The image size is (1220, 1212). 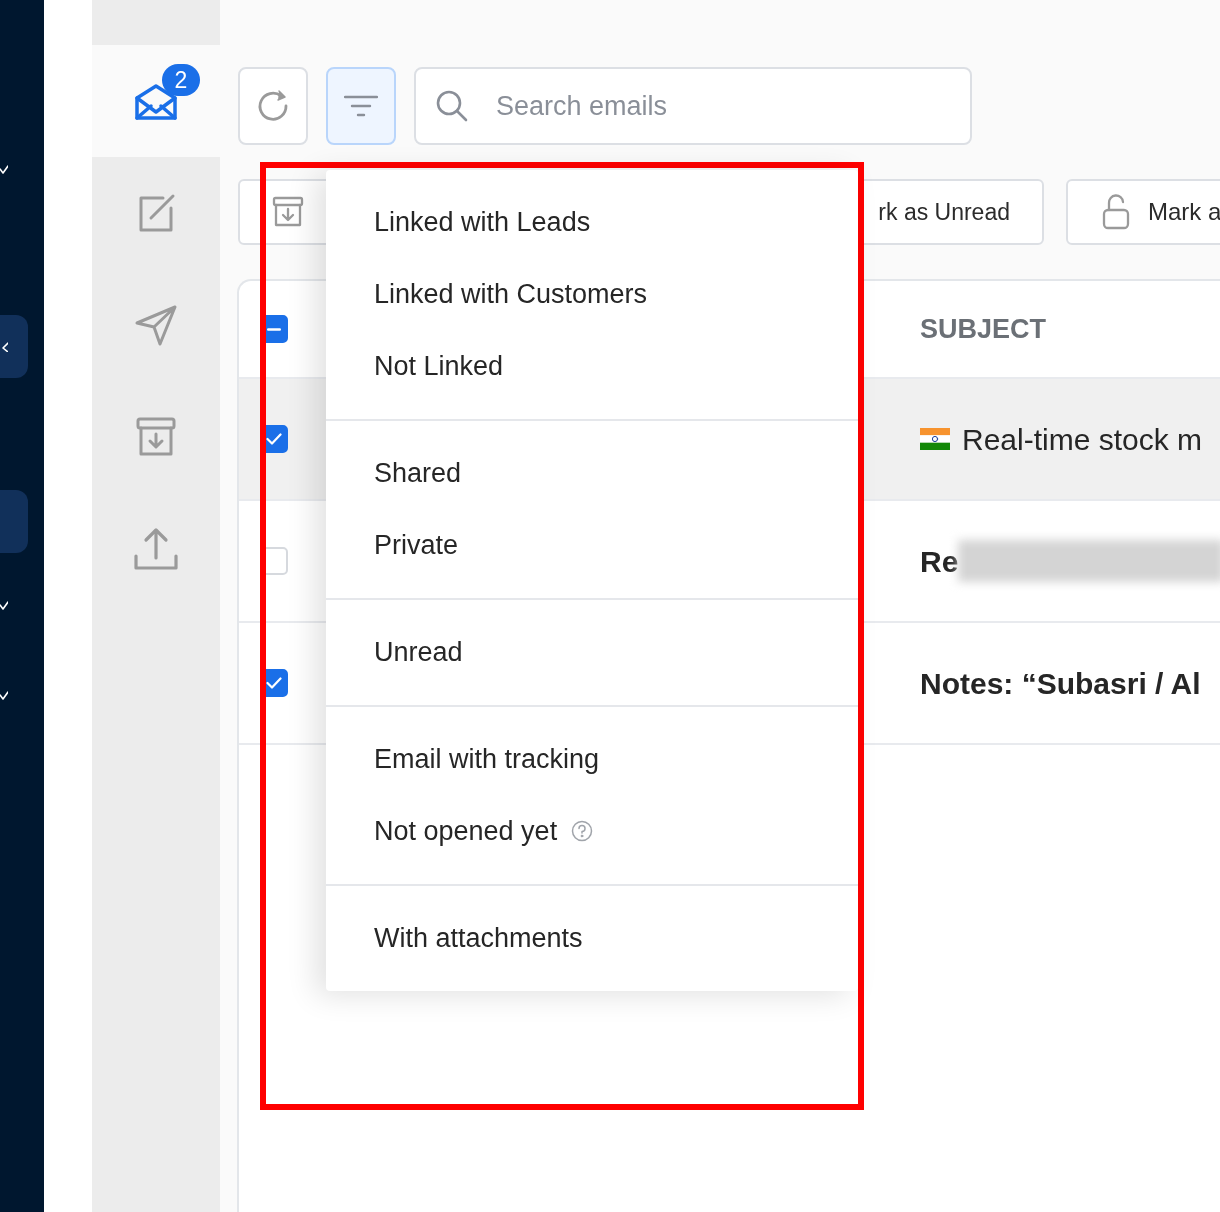 What do you see at coordinates (984, 329) in the screenshot?
I see `column-header: SUBJECT` at bounding box center [984, 329].